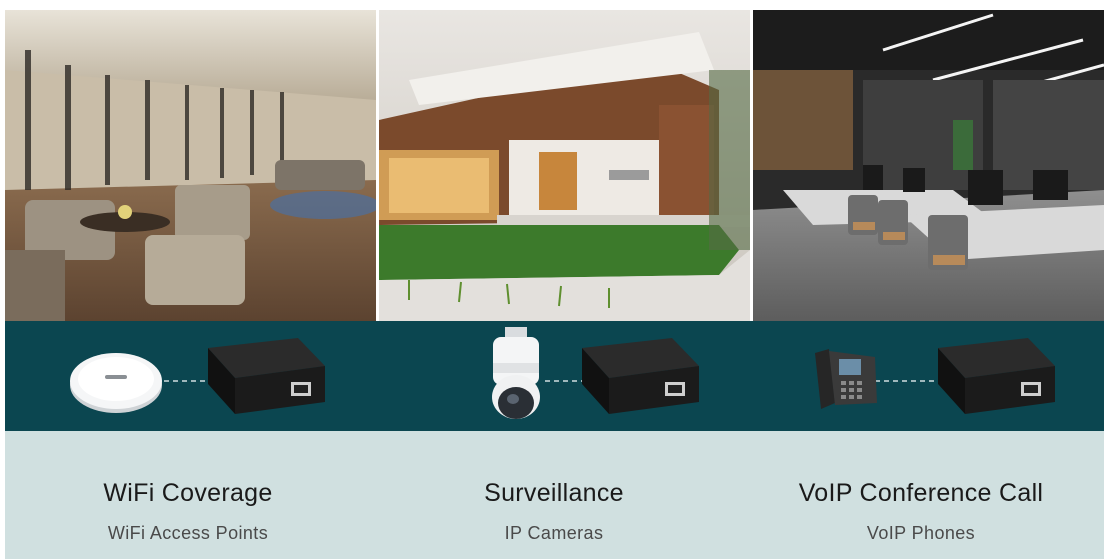 The image size is (1109, 559). I want to click on desk-phone-icon, so click(846, 379).